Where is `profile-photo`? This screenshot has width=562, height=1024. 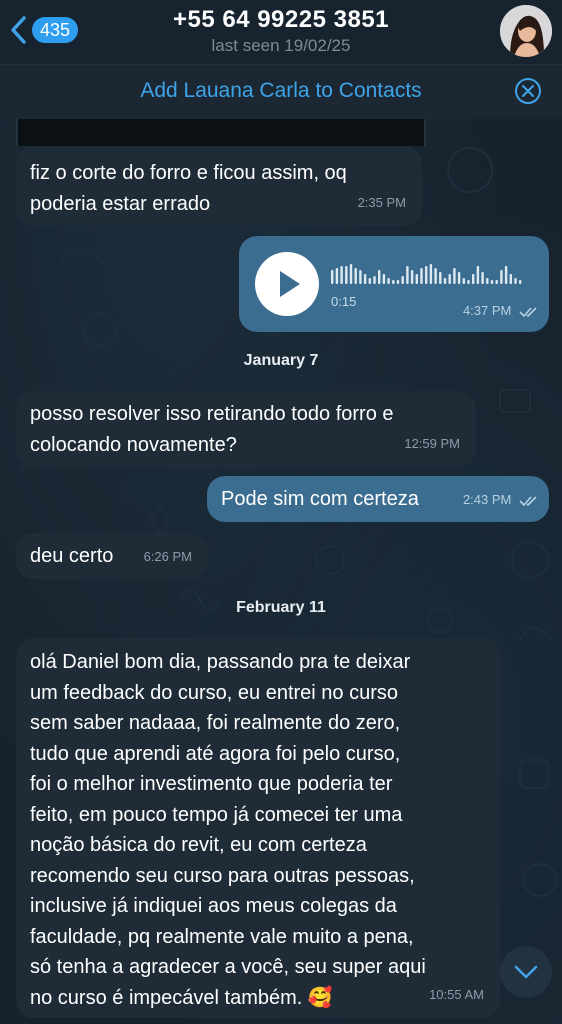 profile-photo is located at coordinates (526, 31).